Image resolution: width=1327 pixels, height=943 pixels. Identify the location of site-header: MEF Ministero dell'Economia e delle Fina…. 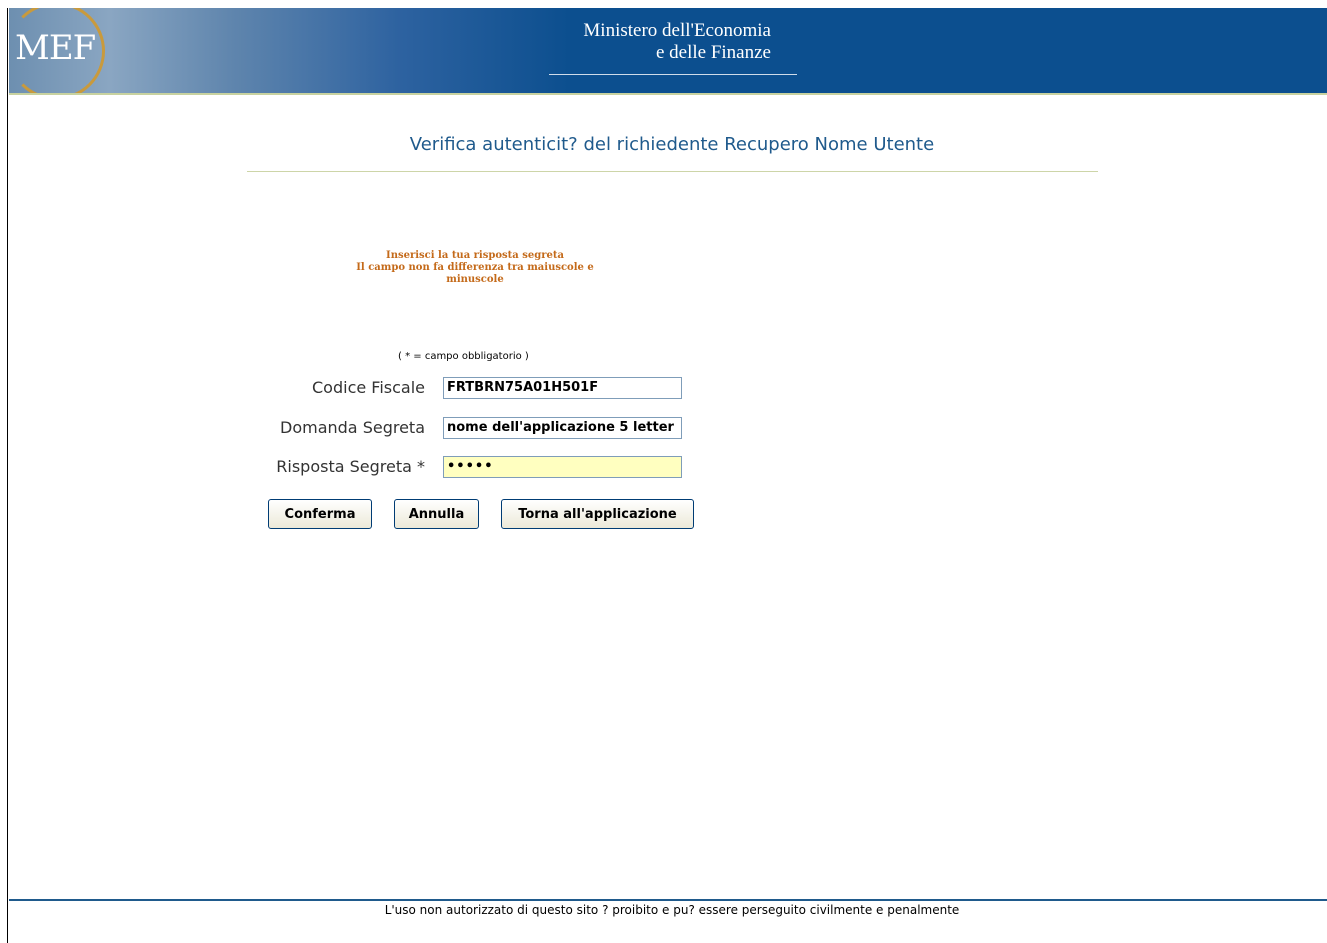
(668, 51).